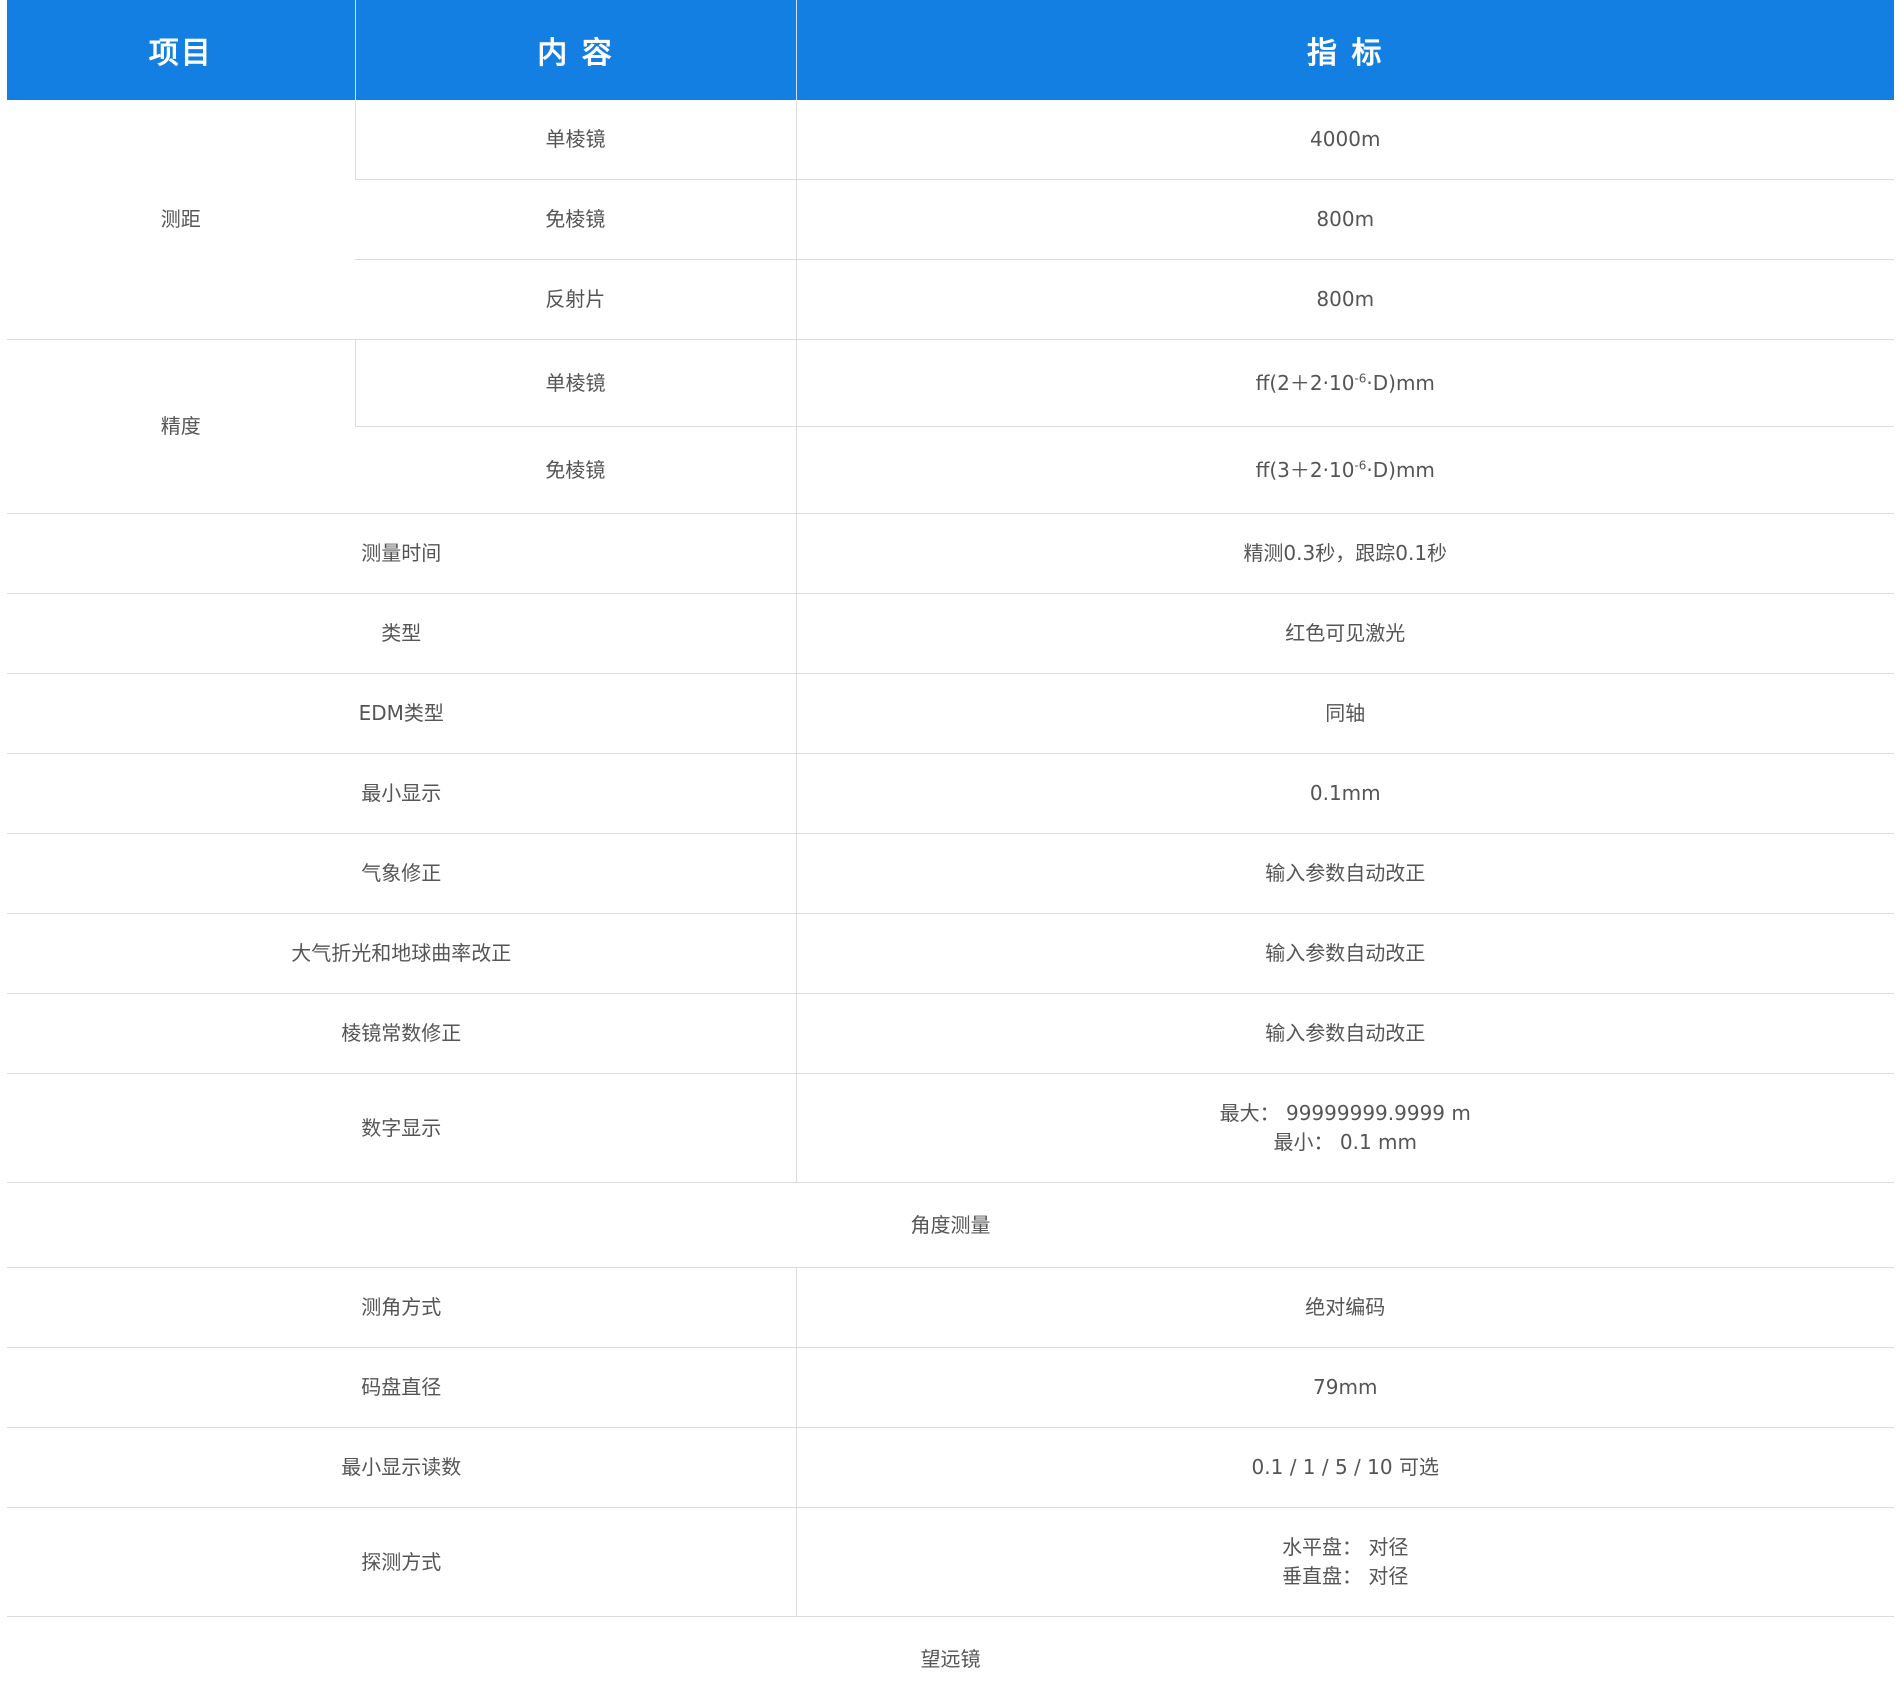 This screenshot has width=1900, height=1701. What do you see at coordinates (401, 714) in the screenshot?
I see `row-label: EDM类型` at bounding box center [401, 714].